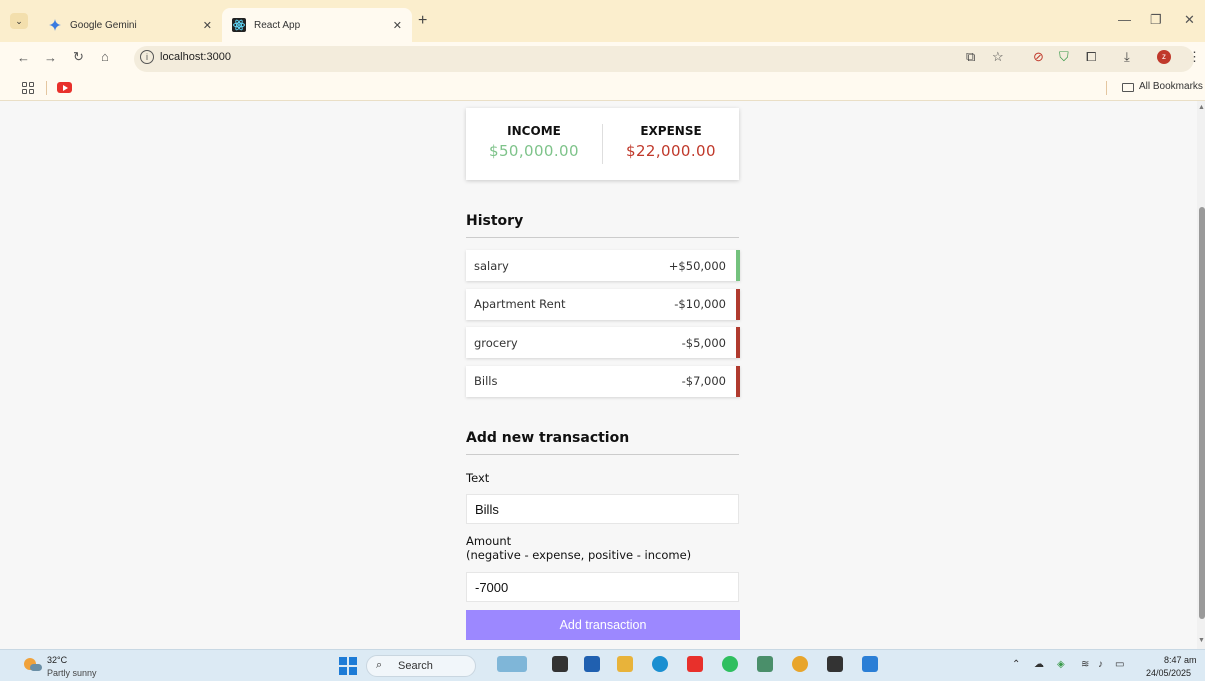 Image resolution: width=1205 pixels, height=681 pixels. Describe the element at coordinates (602, 587) in the screenshot. I see `amount-input` at that location.